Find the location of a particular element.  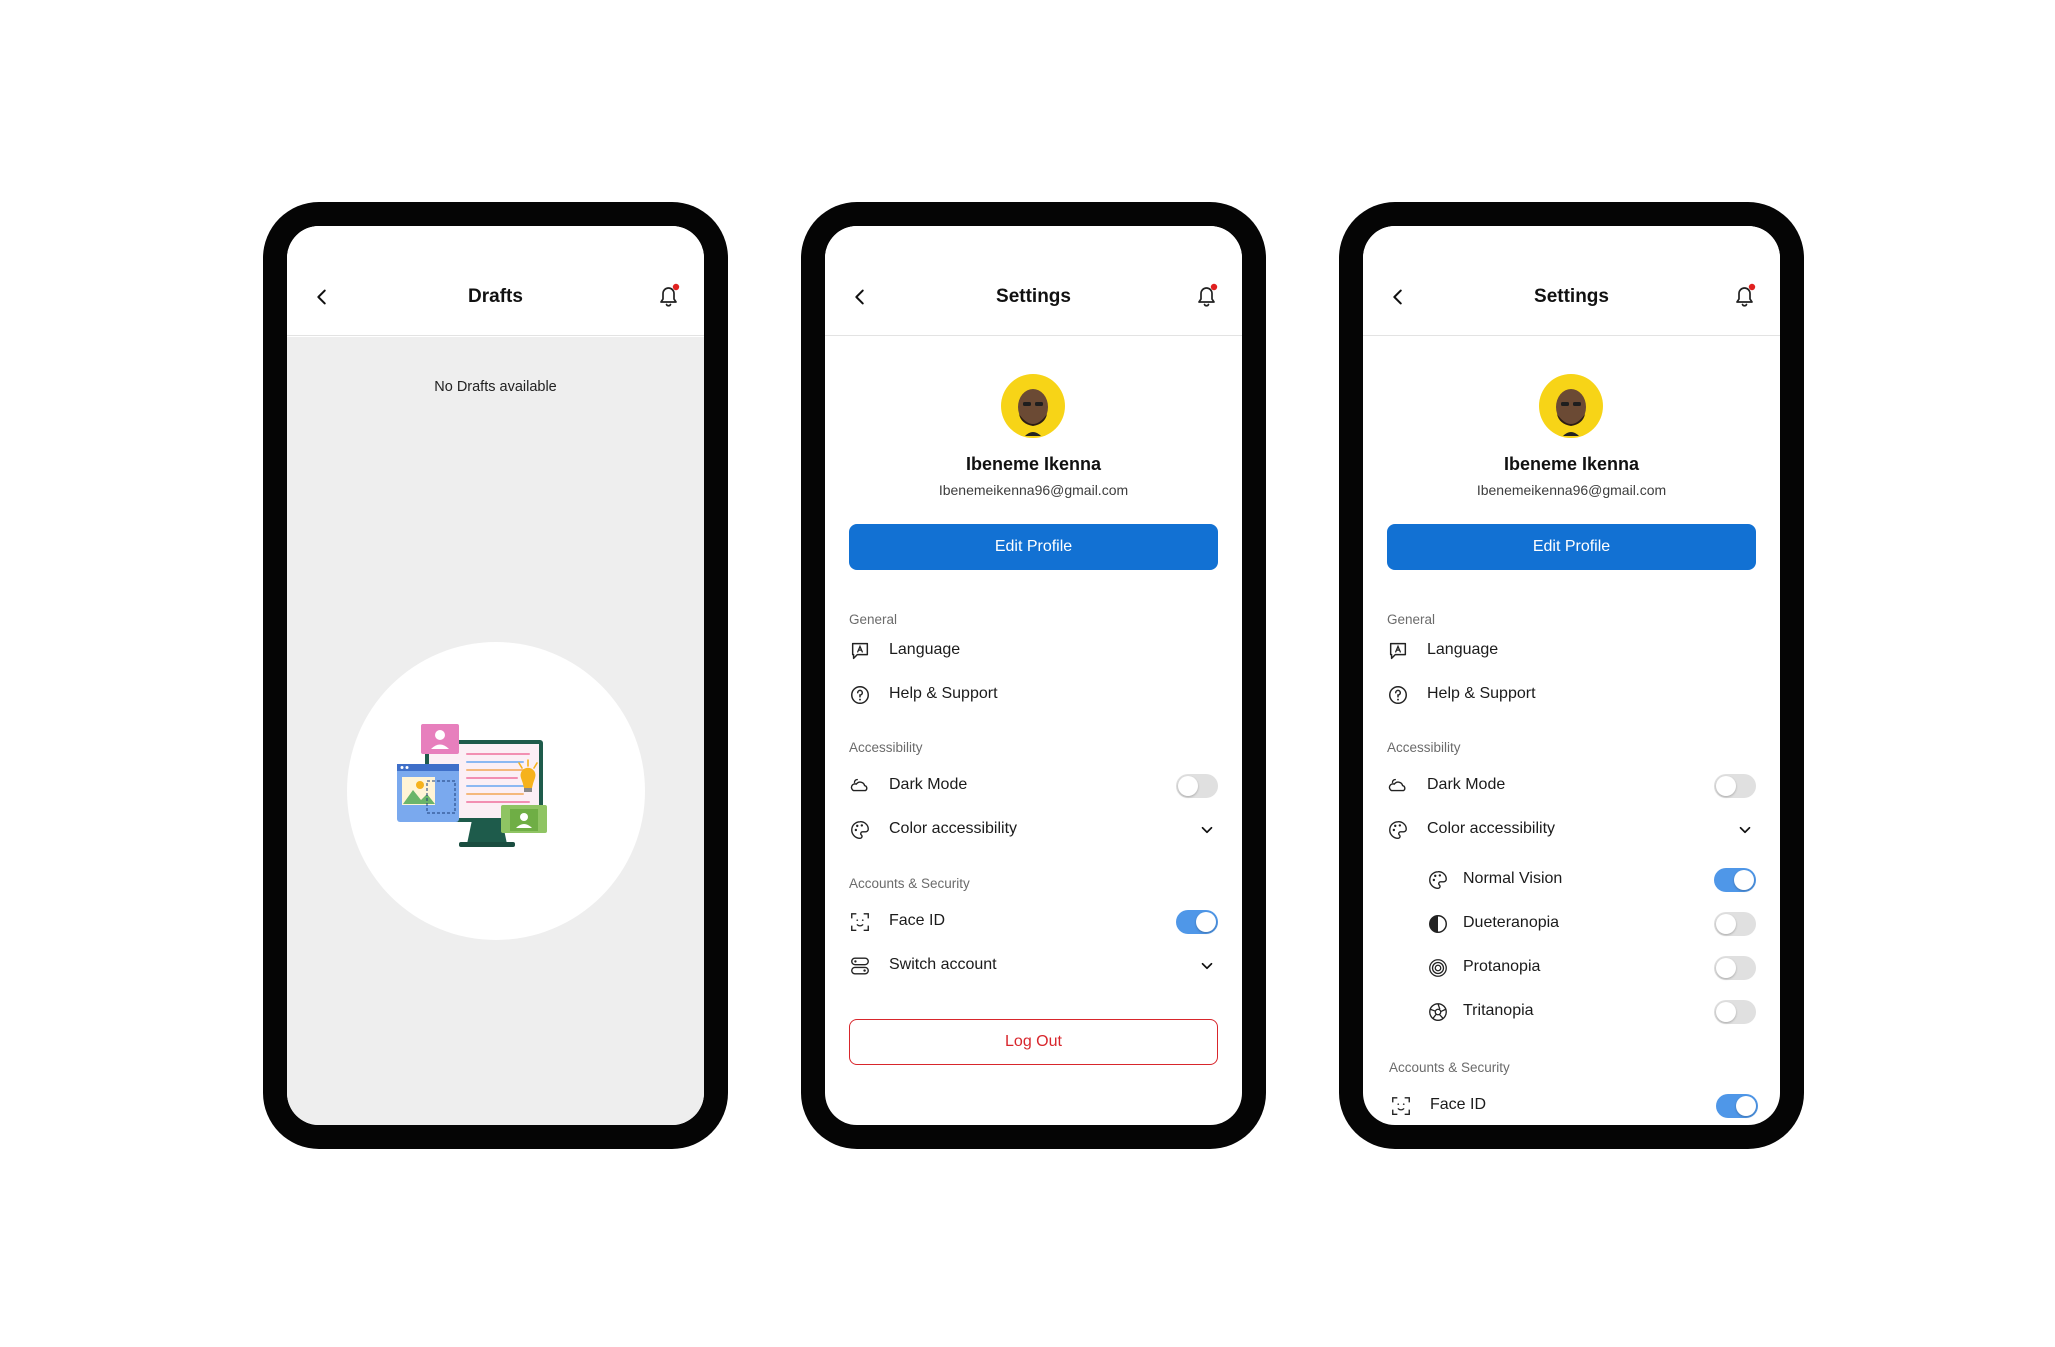

aperture-icon is located at coordinates (1438, 1012).